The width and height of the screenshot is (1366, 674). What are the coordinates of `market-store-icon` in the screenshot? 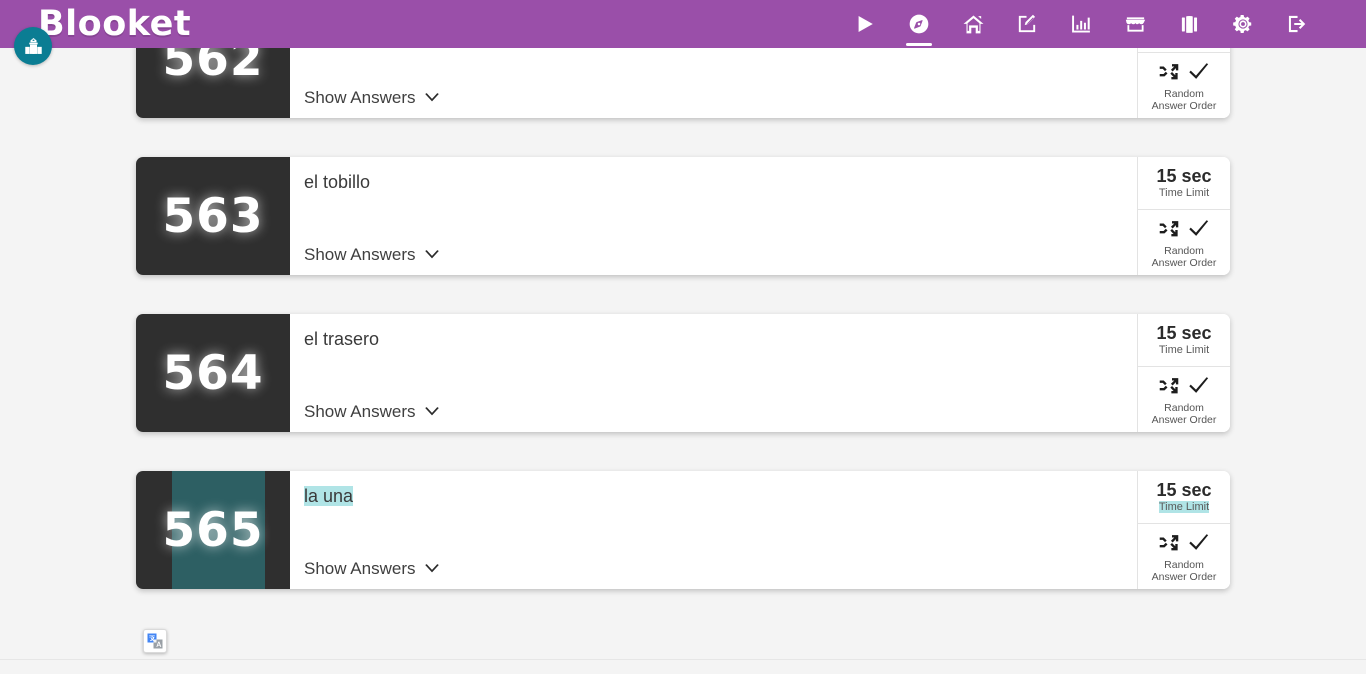 It's located at (1135, 24).